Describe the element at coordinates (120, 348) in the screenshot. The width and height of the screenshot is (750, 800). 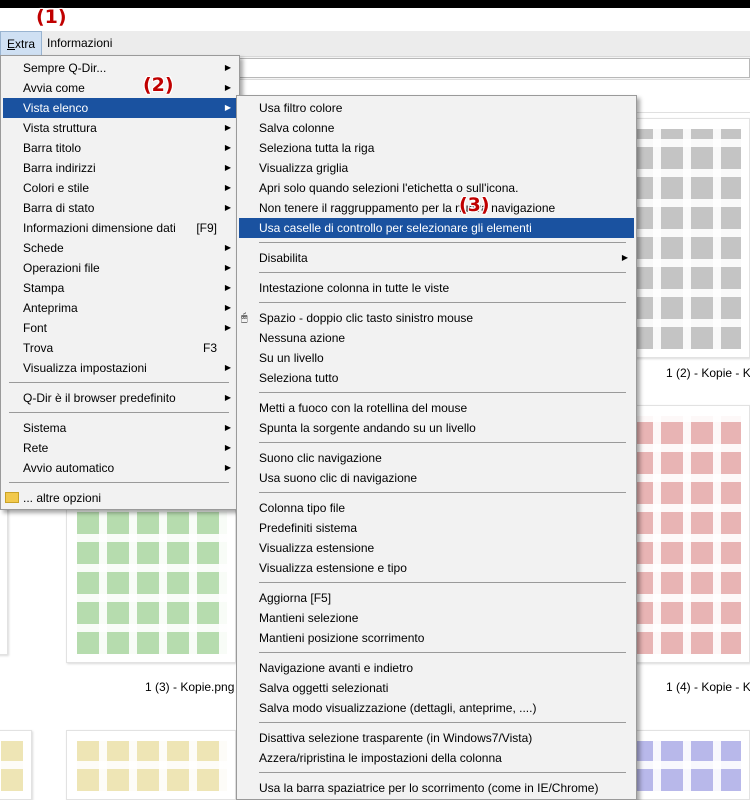
I see `menu-item: Trova F3` at that location.